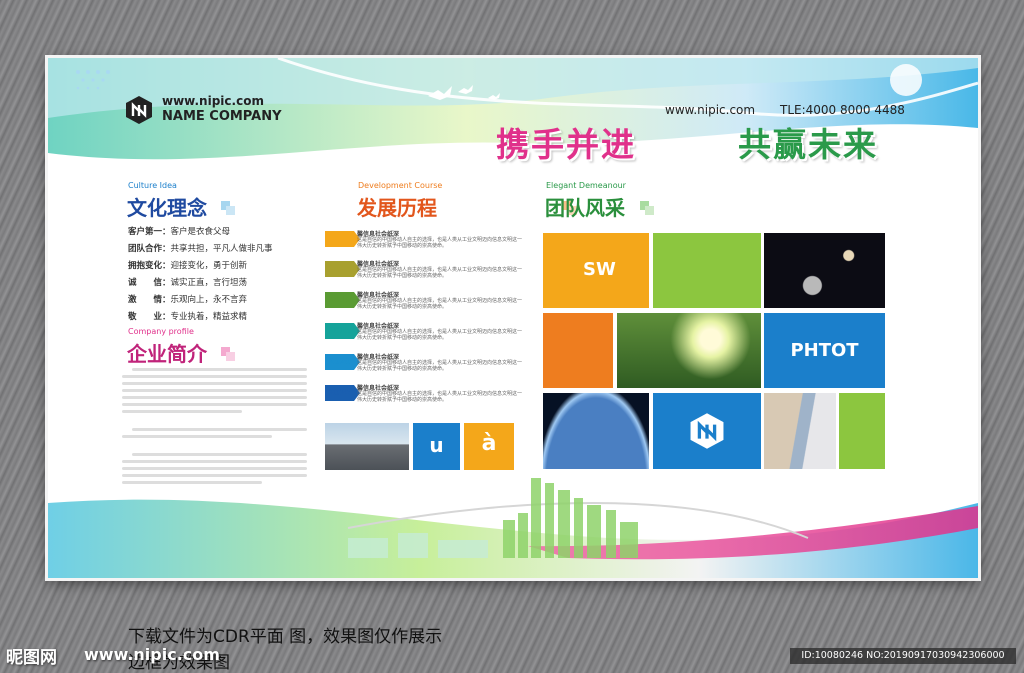 The height and width of the screenshot is (673, 1024). Describe the element at coordinates (585, 208) in the screenshot. I see `team-title: 团队风采` at that location.